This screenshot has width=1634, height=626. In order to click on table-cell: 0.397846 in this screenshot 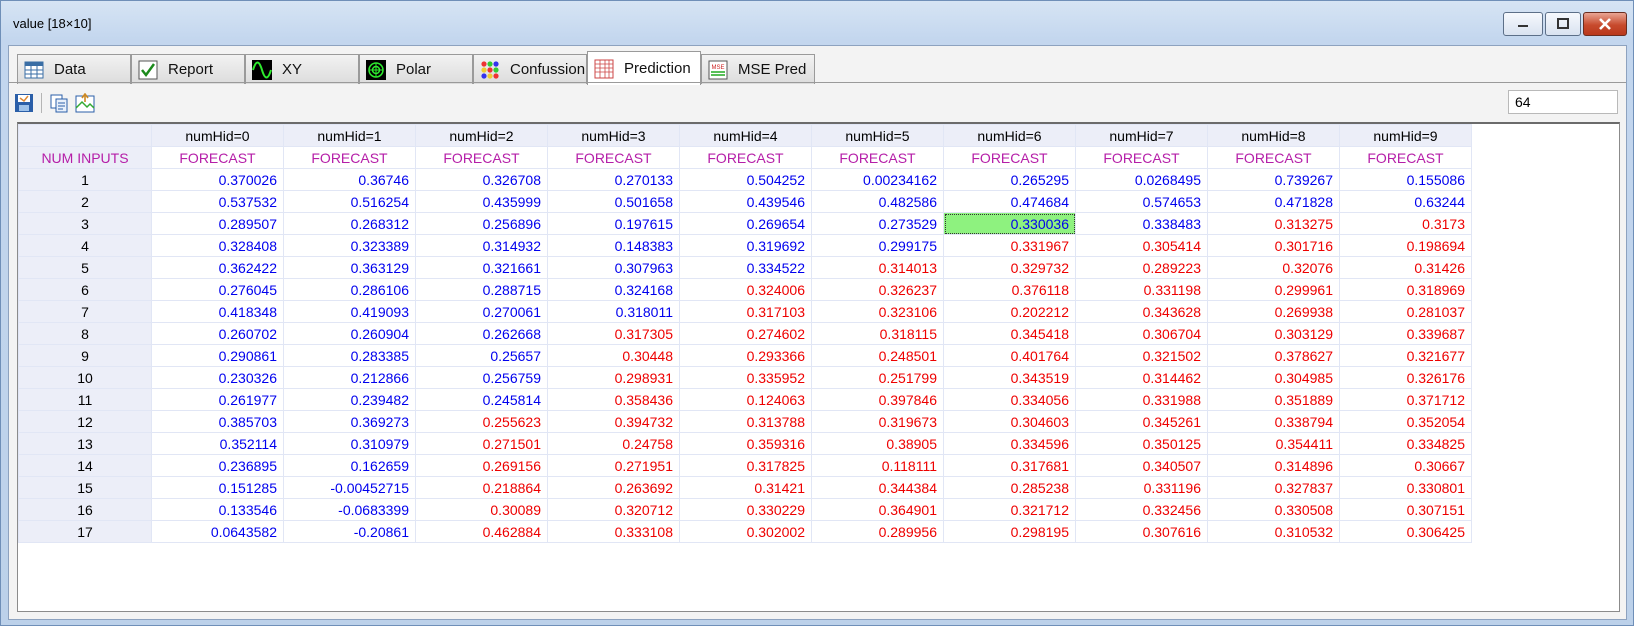, I will do `click(877, 399)`.